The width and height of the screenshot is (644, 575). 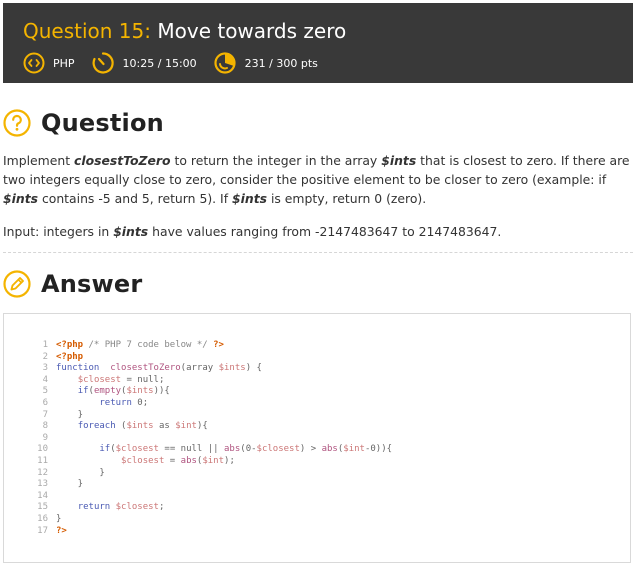 What do you see at coordinates (45, 368) in the screenshot?
I see `line-number: 3` at bounding box center [45, 368].